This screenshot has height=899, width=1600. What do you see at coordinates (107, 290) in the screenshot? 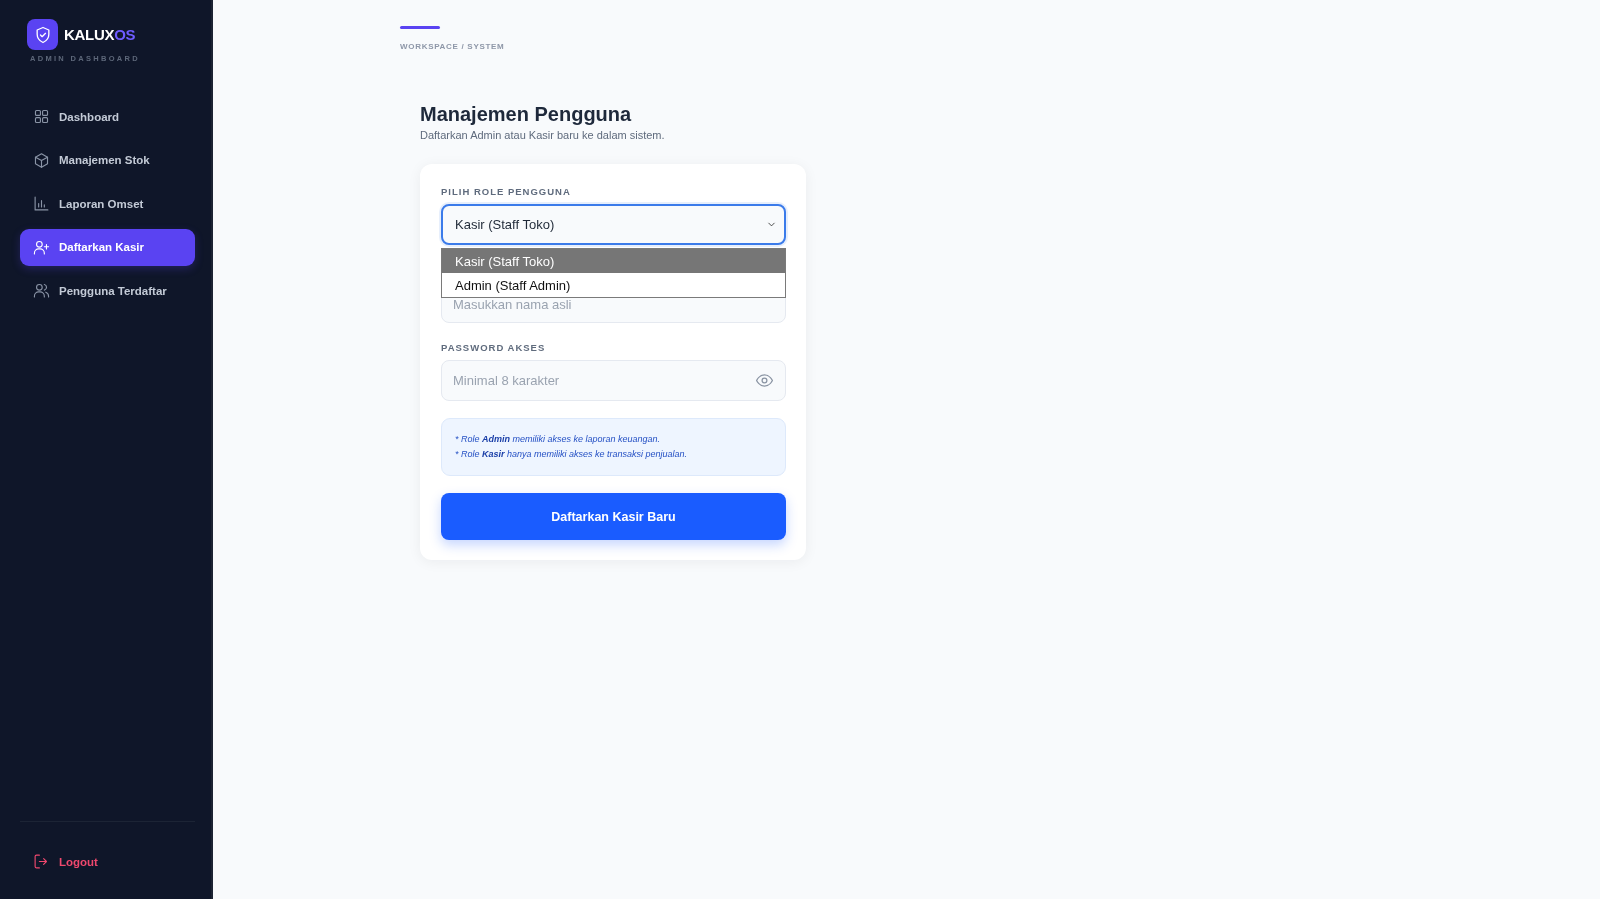
I see `nav-item: Pengguna Terdaftar` at bounding box center [107, 290].